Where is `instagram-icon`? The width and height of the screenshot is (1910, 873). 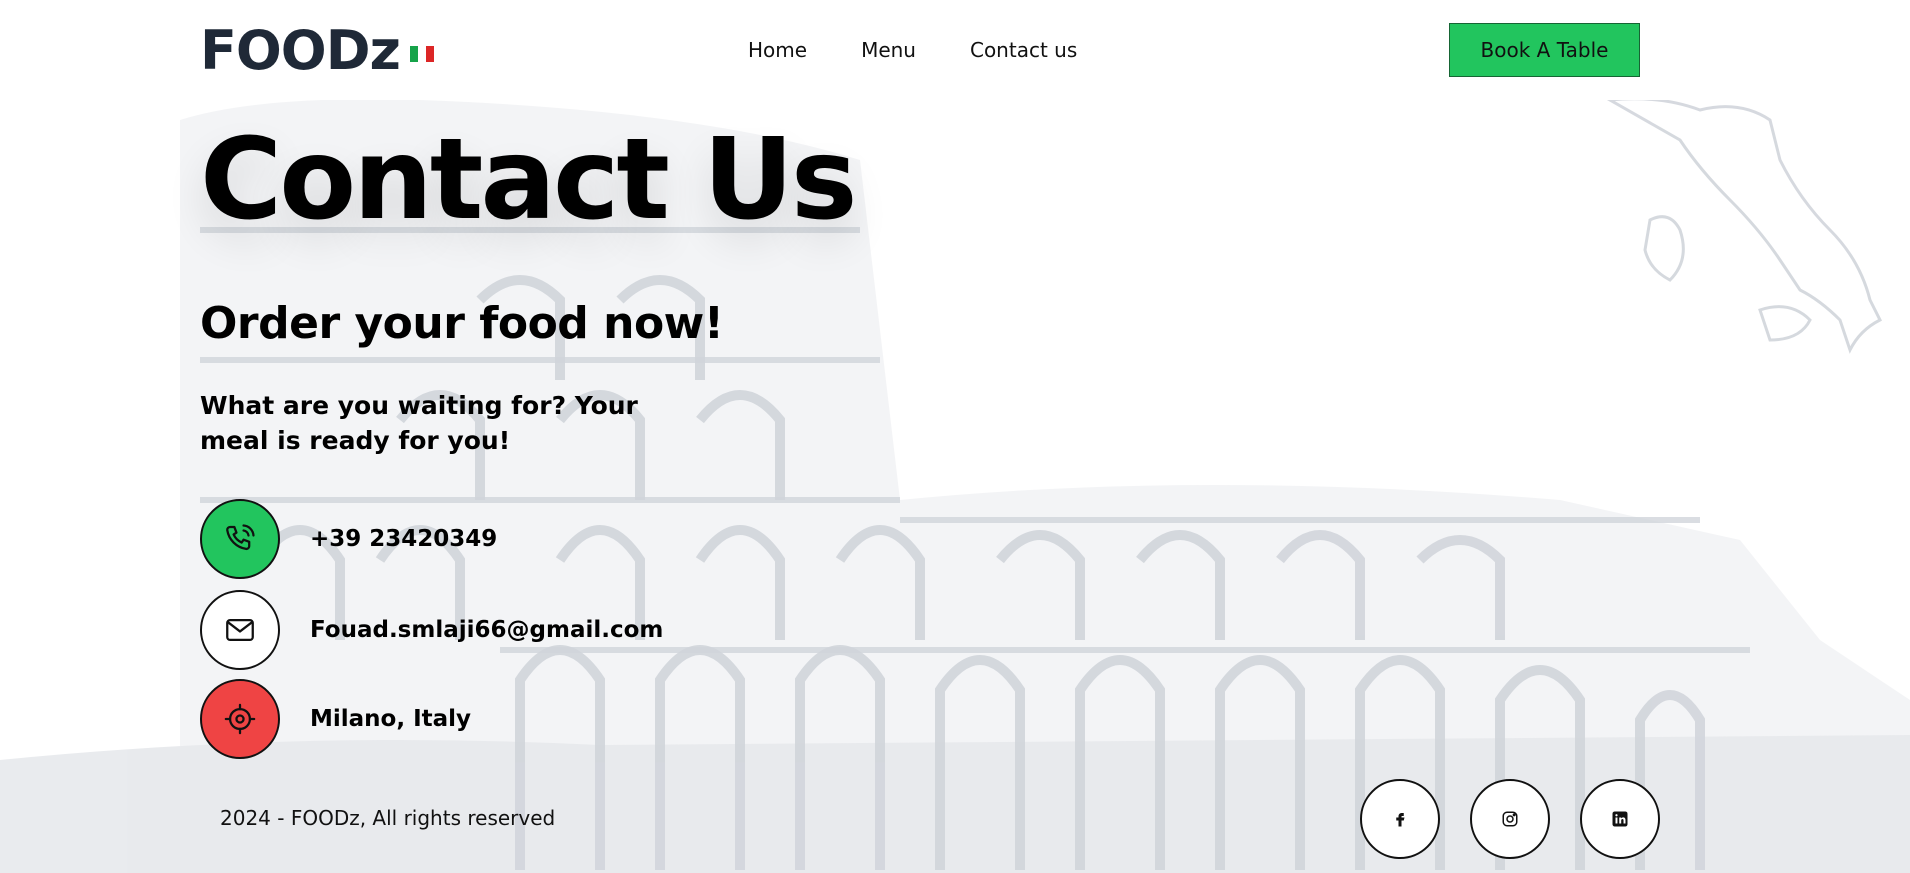 instagram-icon is located at coordinates (1510, 819).